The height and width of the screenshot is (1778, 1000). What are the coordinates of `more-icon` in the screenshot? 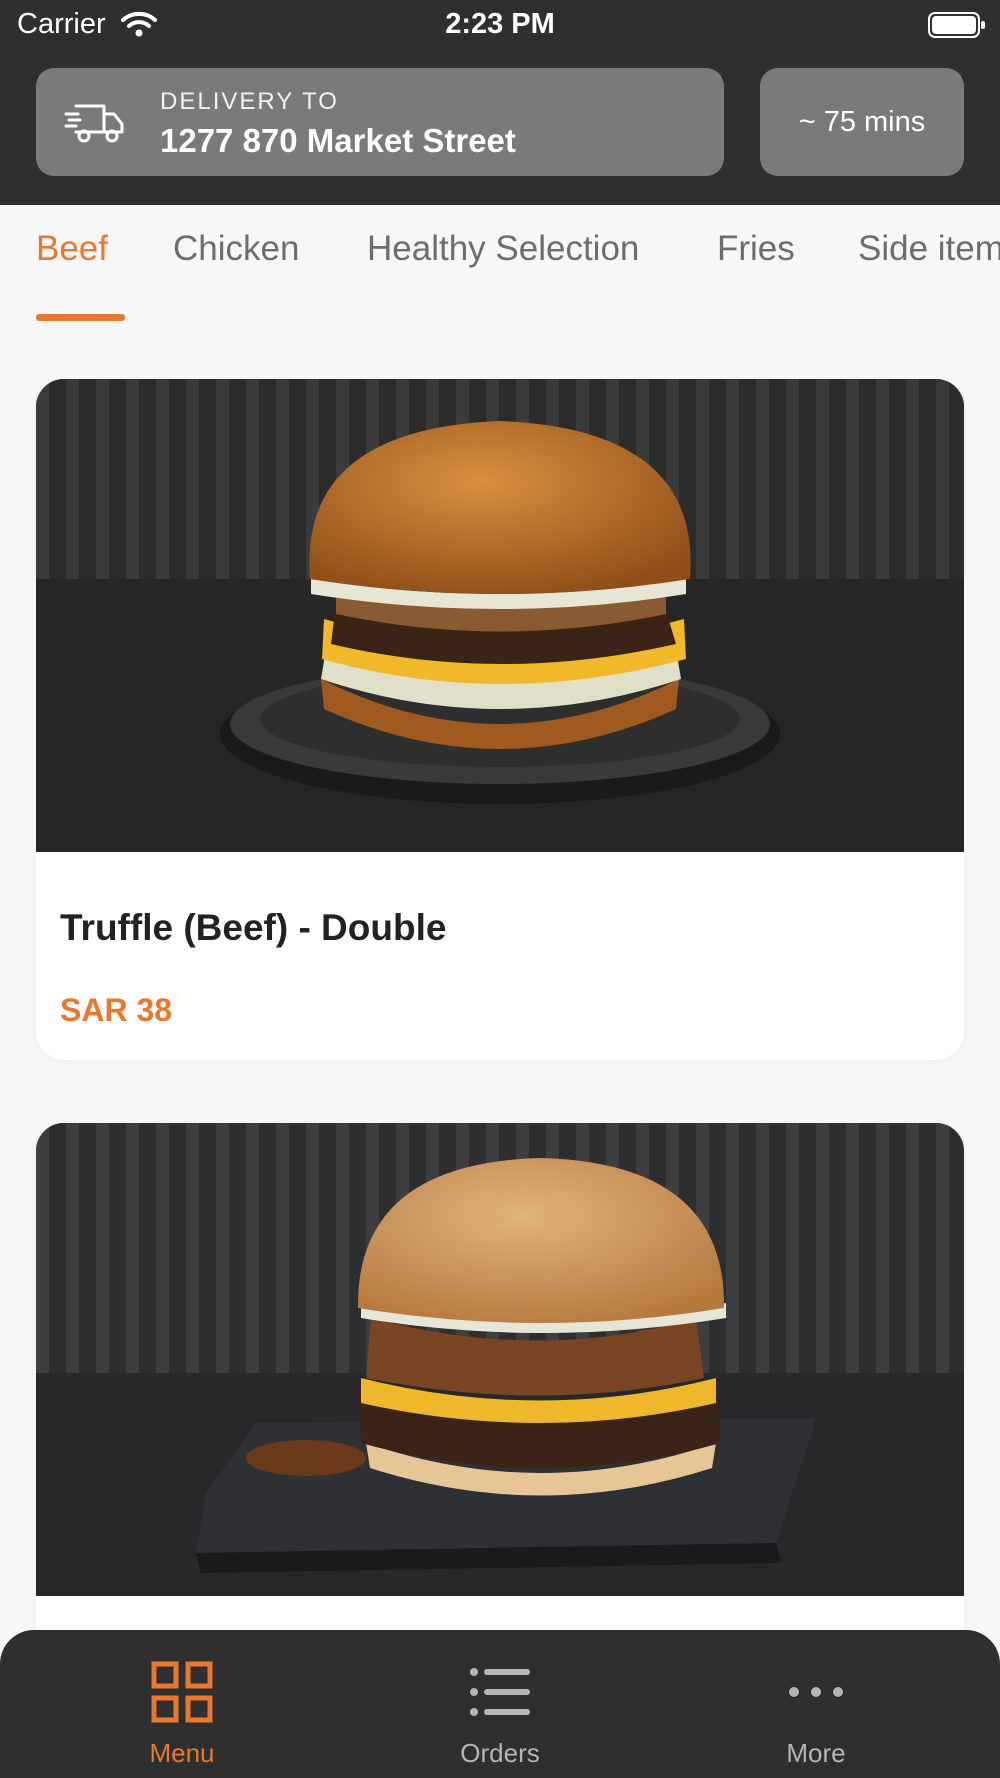 It's located at (816, 1692).